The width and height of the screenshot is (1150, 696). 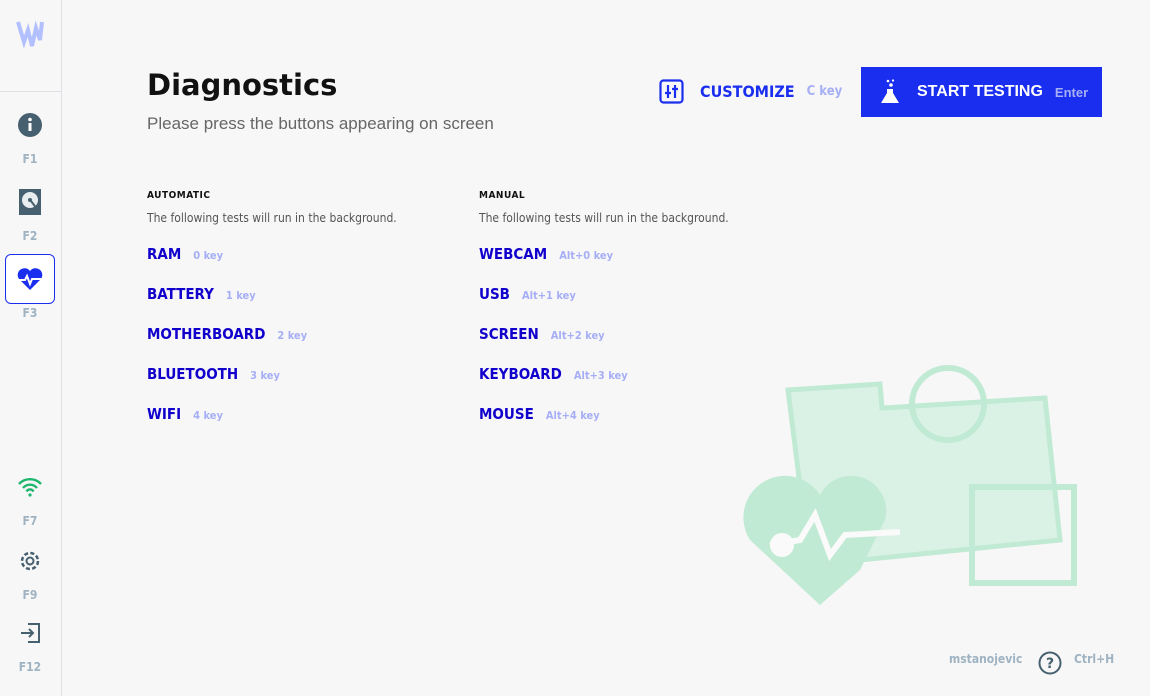 What do you see at coordinates (30, 236) in the screenshot?
I see `shortcut-label: F2` at bounding box center [30, 236].